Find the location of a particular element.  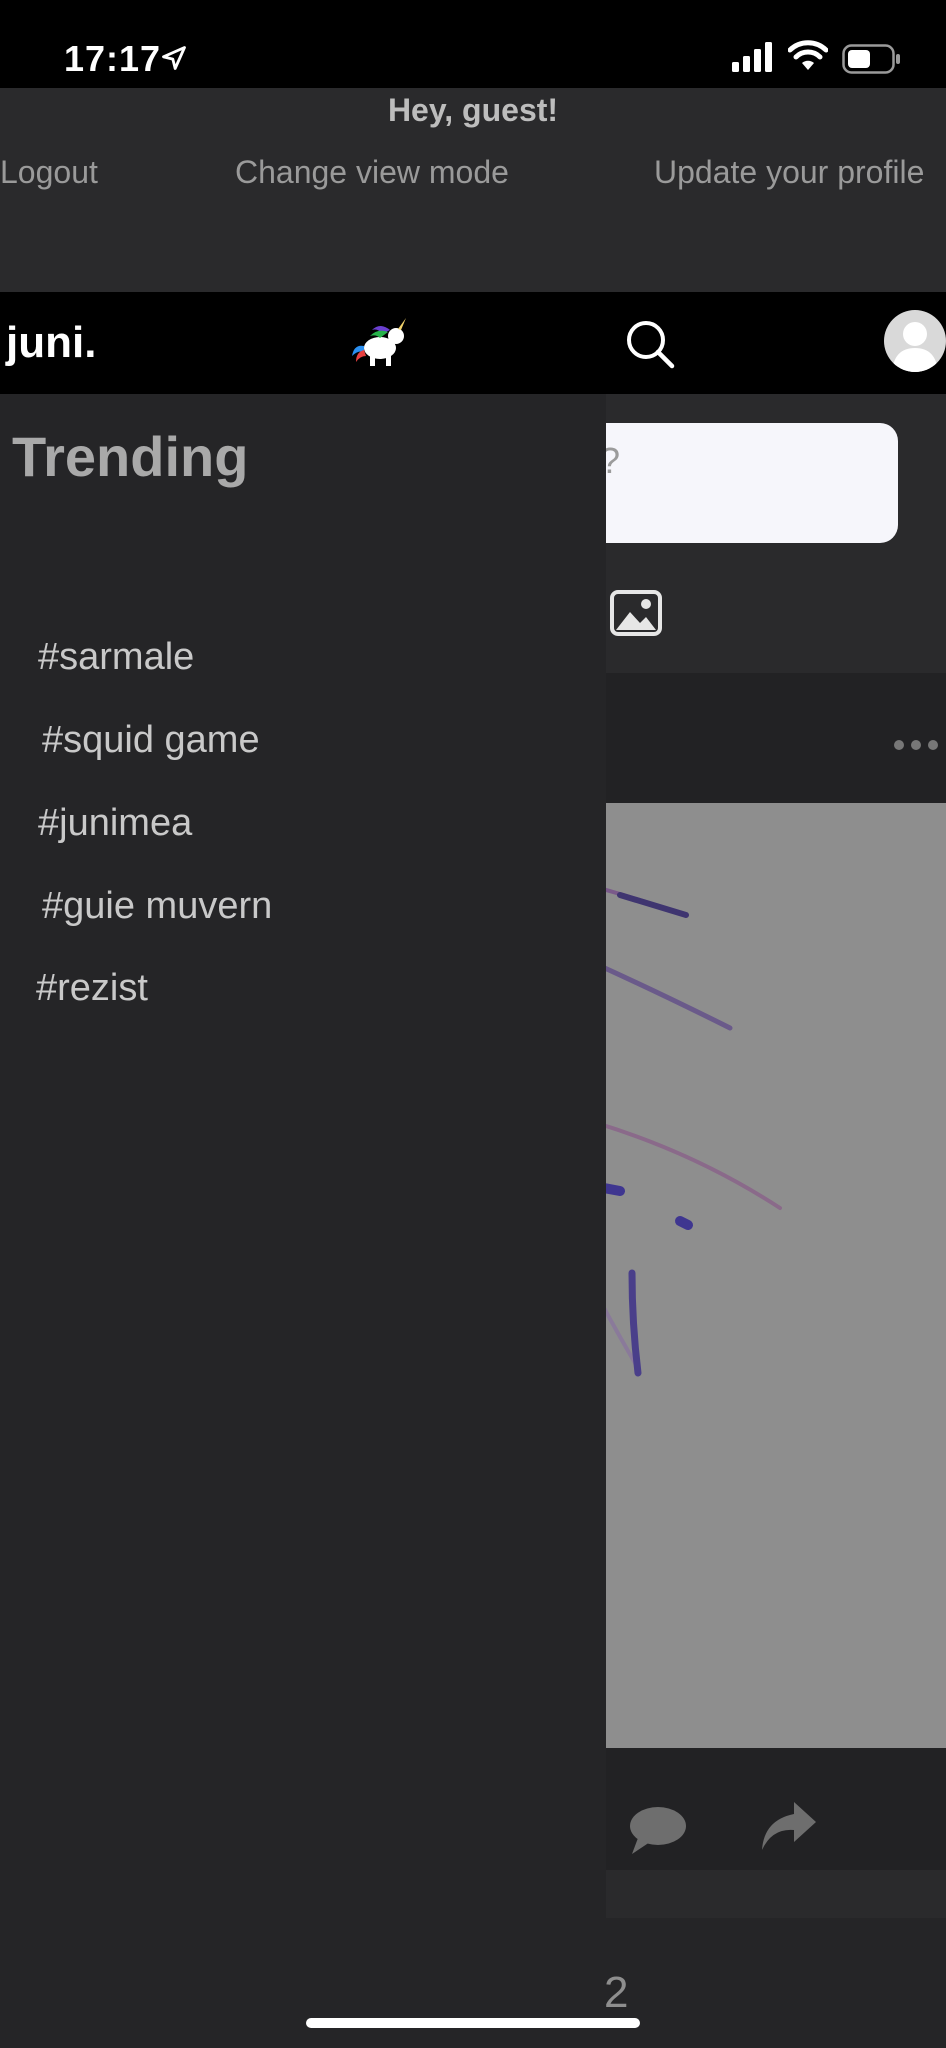

unicorn-logo-icon is located at coordinates (380, 344).